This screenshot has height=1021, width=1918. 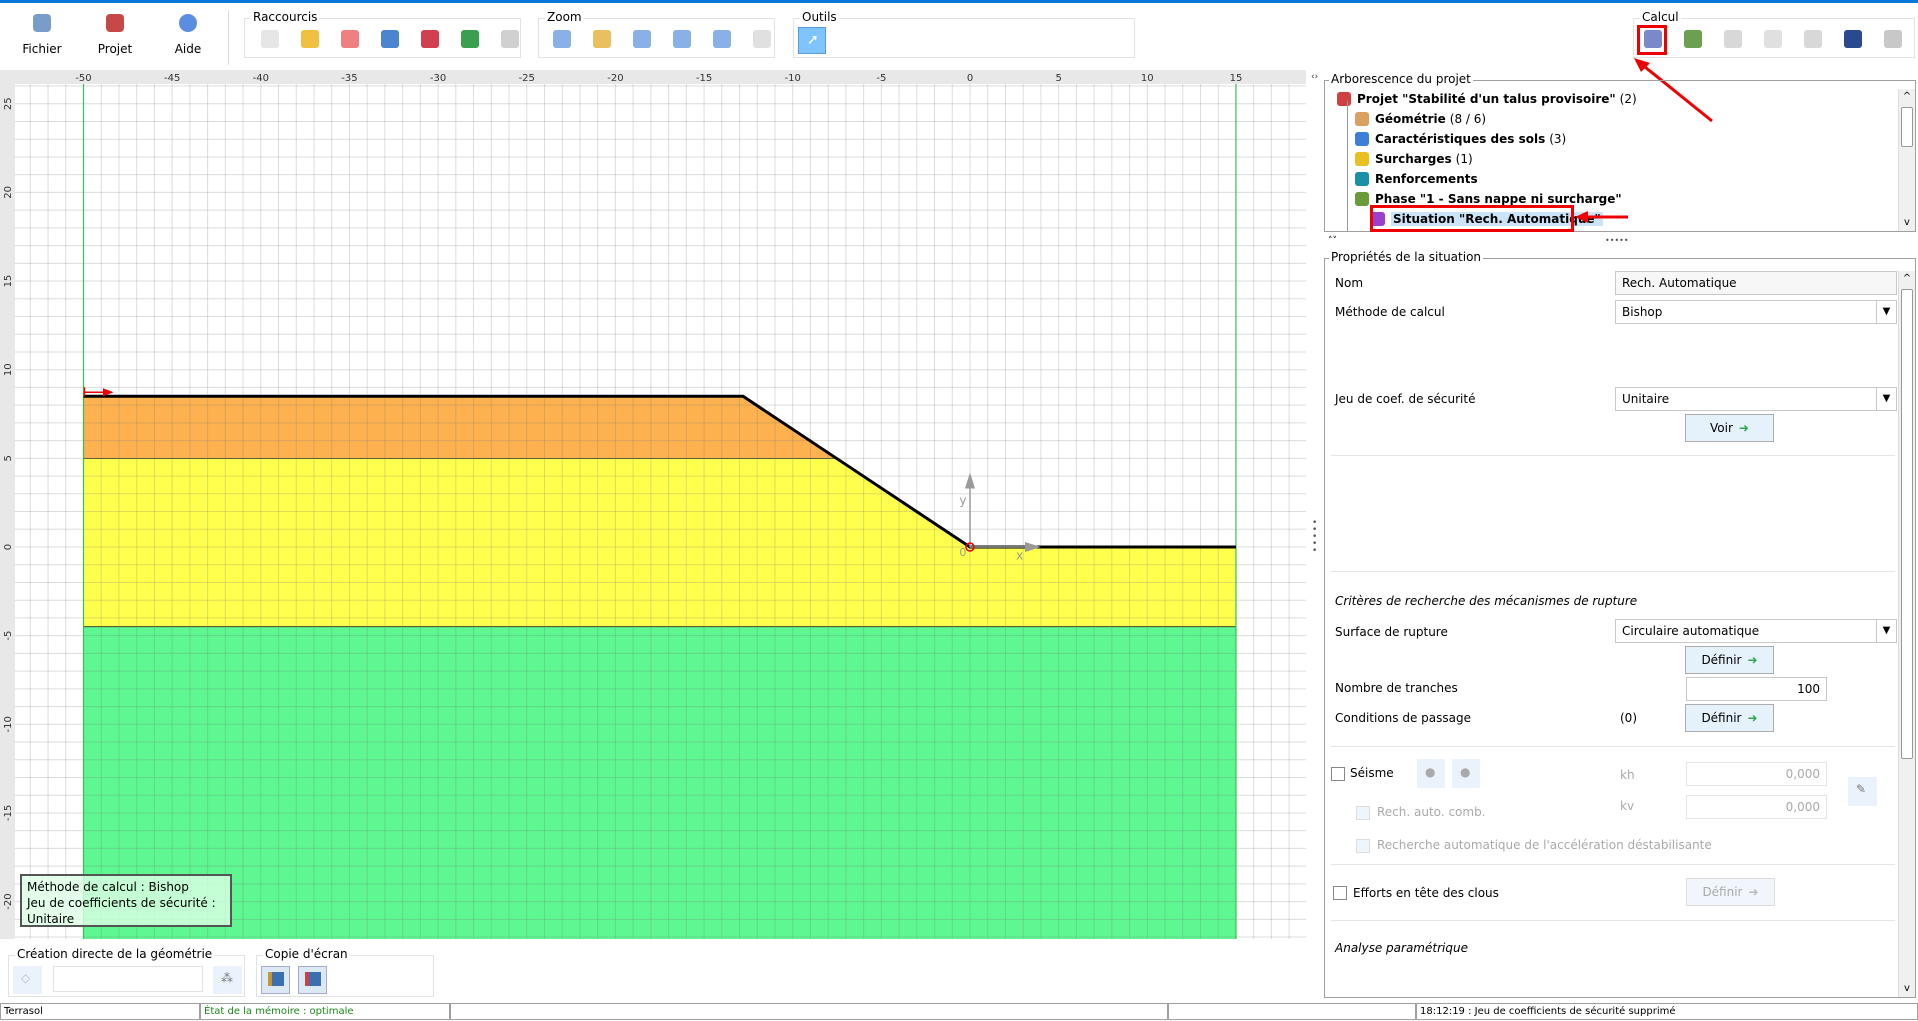 What do you see at coordinates (562, 39) in the screenshot?
I see `zoom-fit-icon` at bounding box center [562, 39].